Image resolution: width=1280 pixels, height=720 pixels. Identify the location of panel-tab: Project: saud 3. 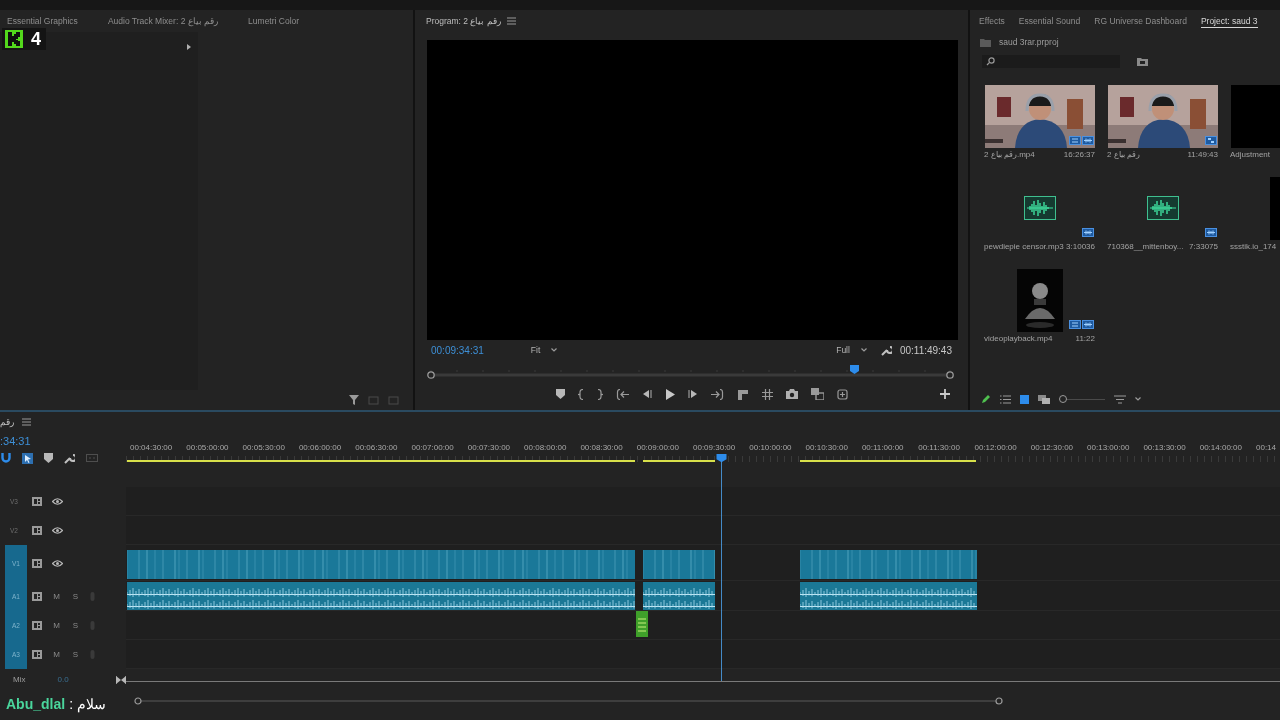
(1229, 21).